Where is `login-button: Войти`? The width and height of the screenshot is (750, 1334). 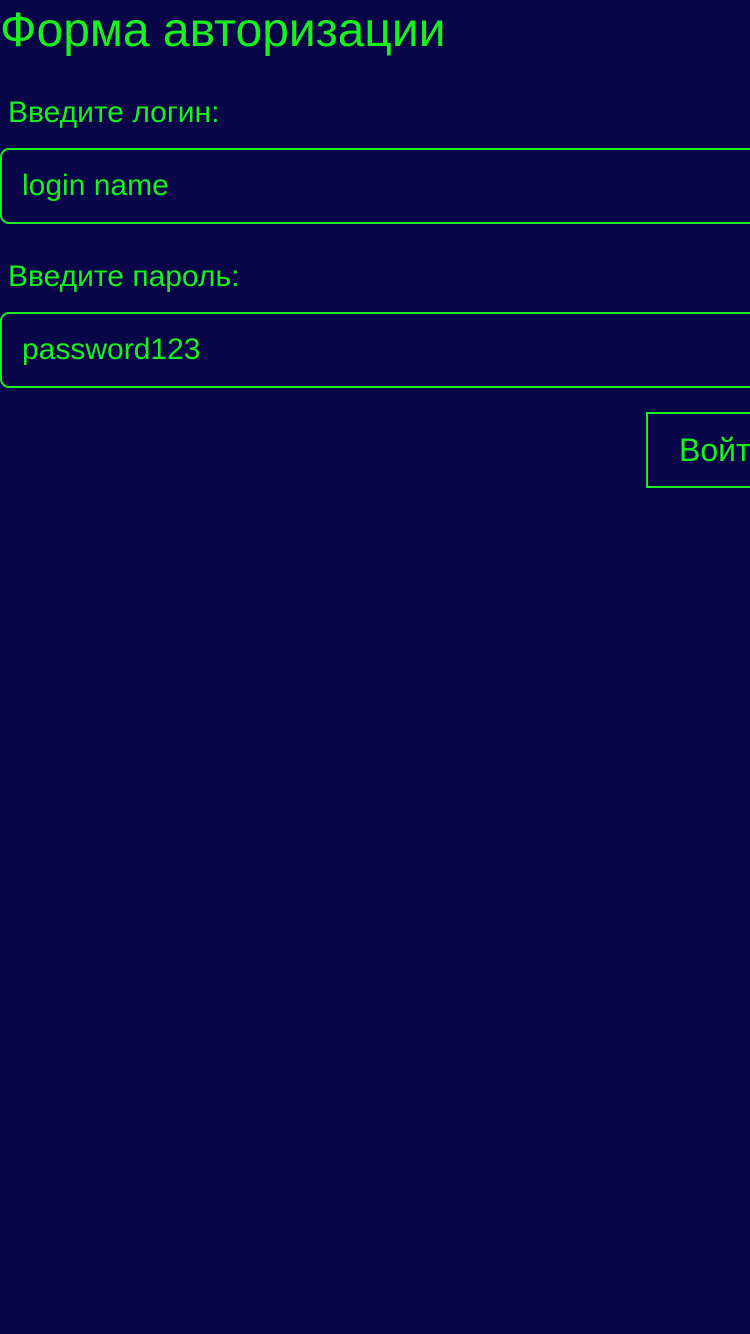 login-button: Войти is located at coordinates (698, 450).